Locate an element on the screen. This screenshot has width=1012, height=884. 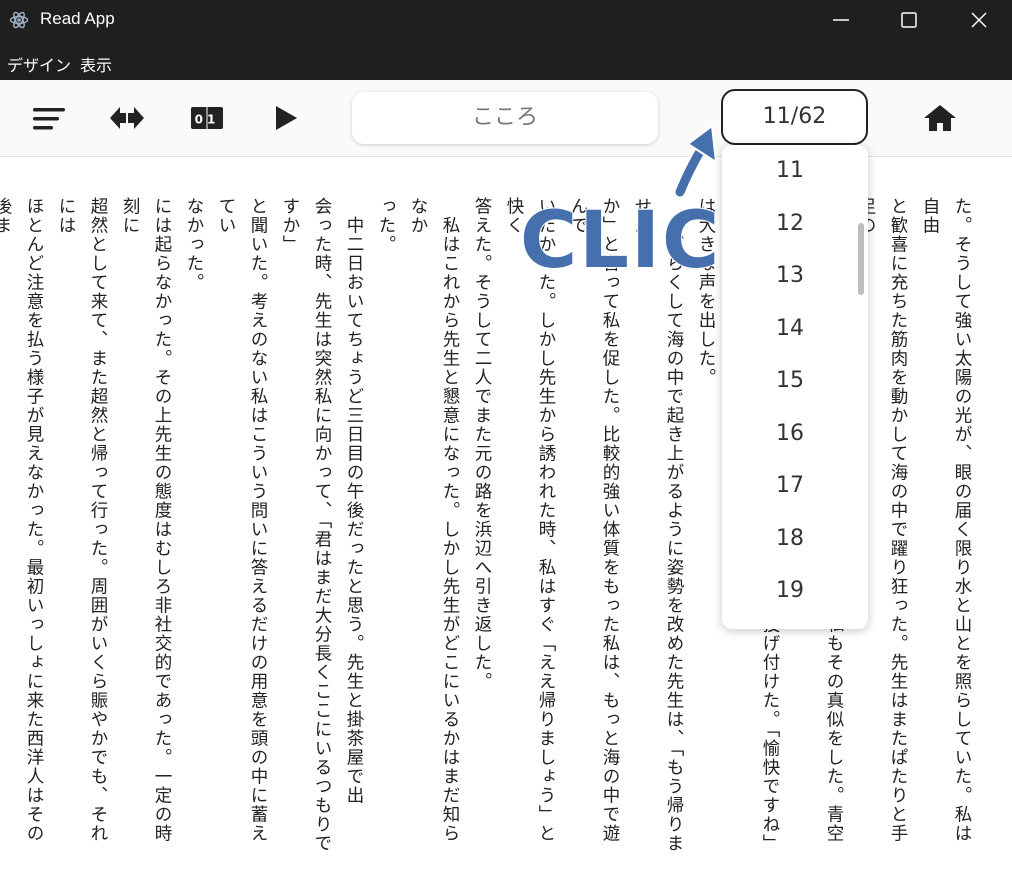
page-selector: 11/62 is located at coordinates (794, 117).